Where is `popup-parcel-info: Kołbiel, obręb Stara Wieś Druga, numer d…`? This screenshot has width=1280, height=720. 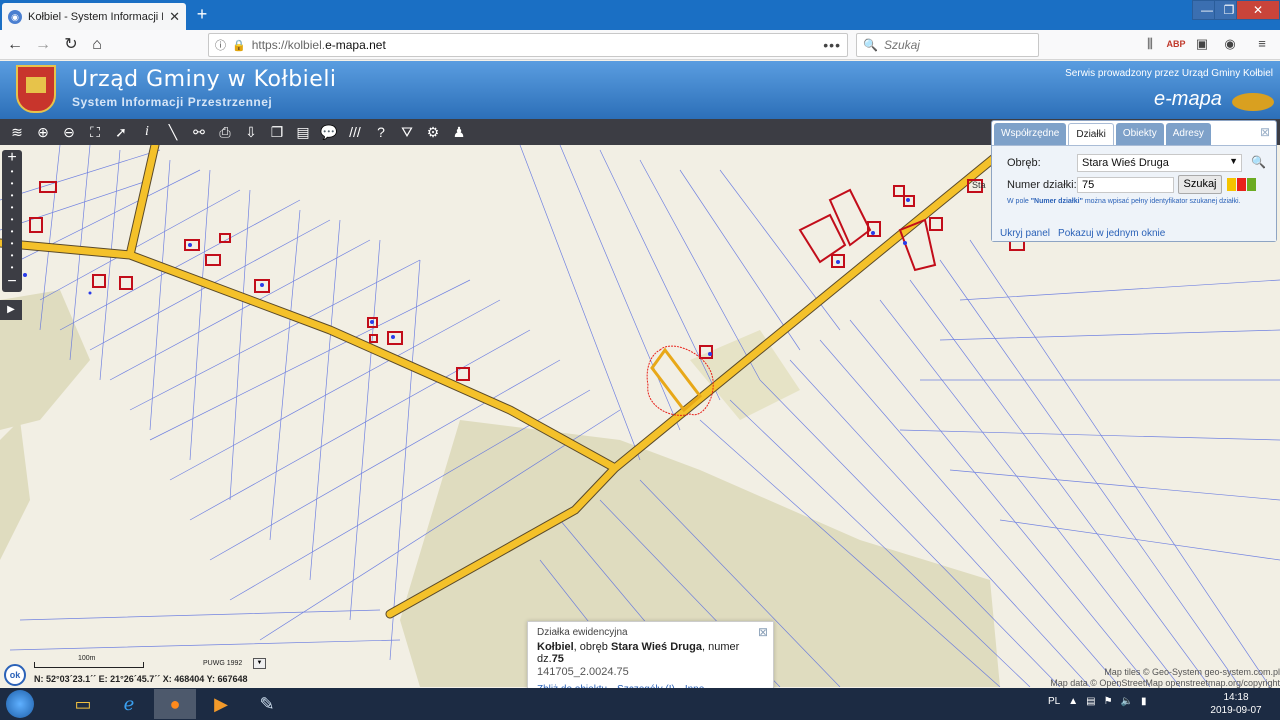
popup-parcel-info: Kołbiel, obręb Stara Wieś Druga, numer d… is located at coordinates (638, 653).